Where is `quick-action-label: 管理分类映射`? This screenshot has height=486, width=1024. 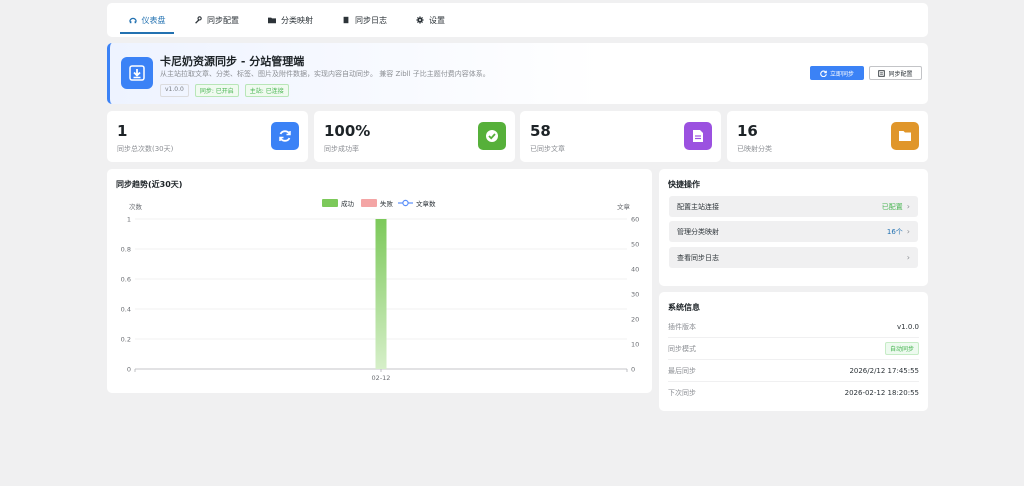 quick-action-label: 管理分类映射 is located at coordinates (698, 231).